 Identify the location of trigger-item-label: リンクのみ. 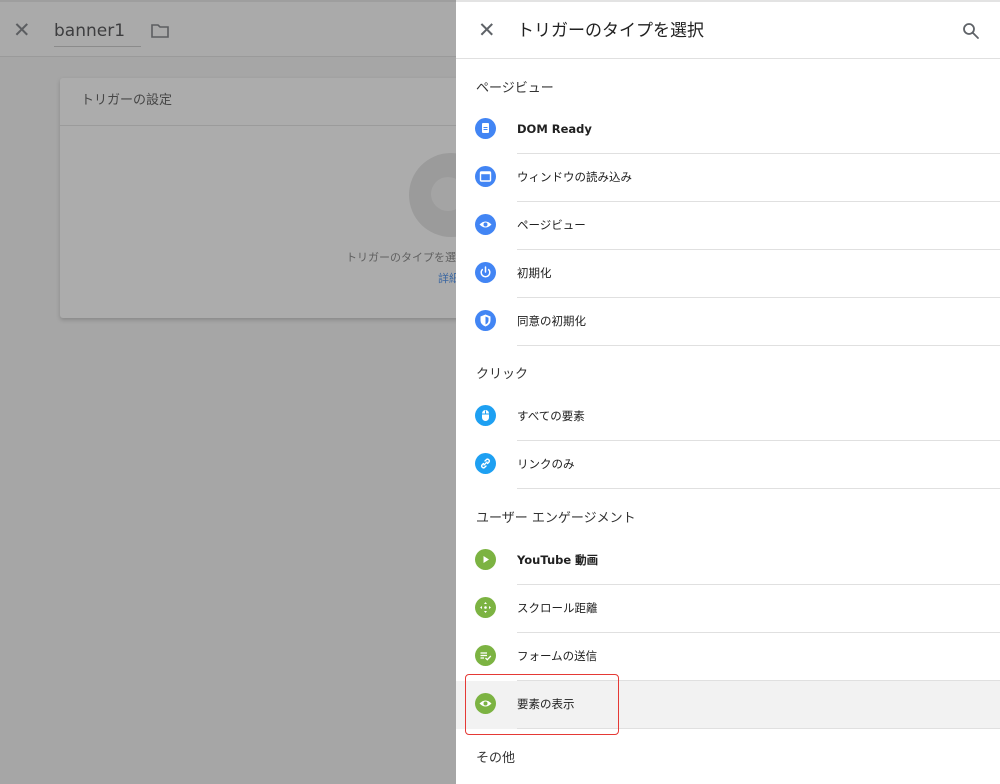
(546, 464).